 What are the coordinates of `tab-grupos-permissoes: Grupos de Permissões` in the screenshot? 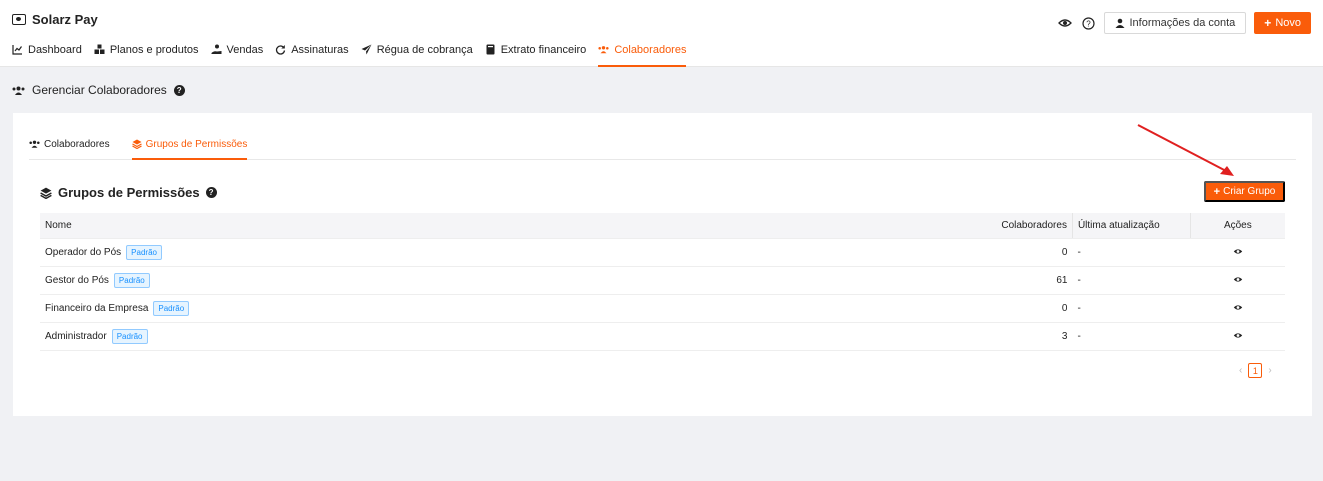 It's located at (189, 146).